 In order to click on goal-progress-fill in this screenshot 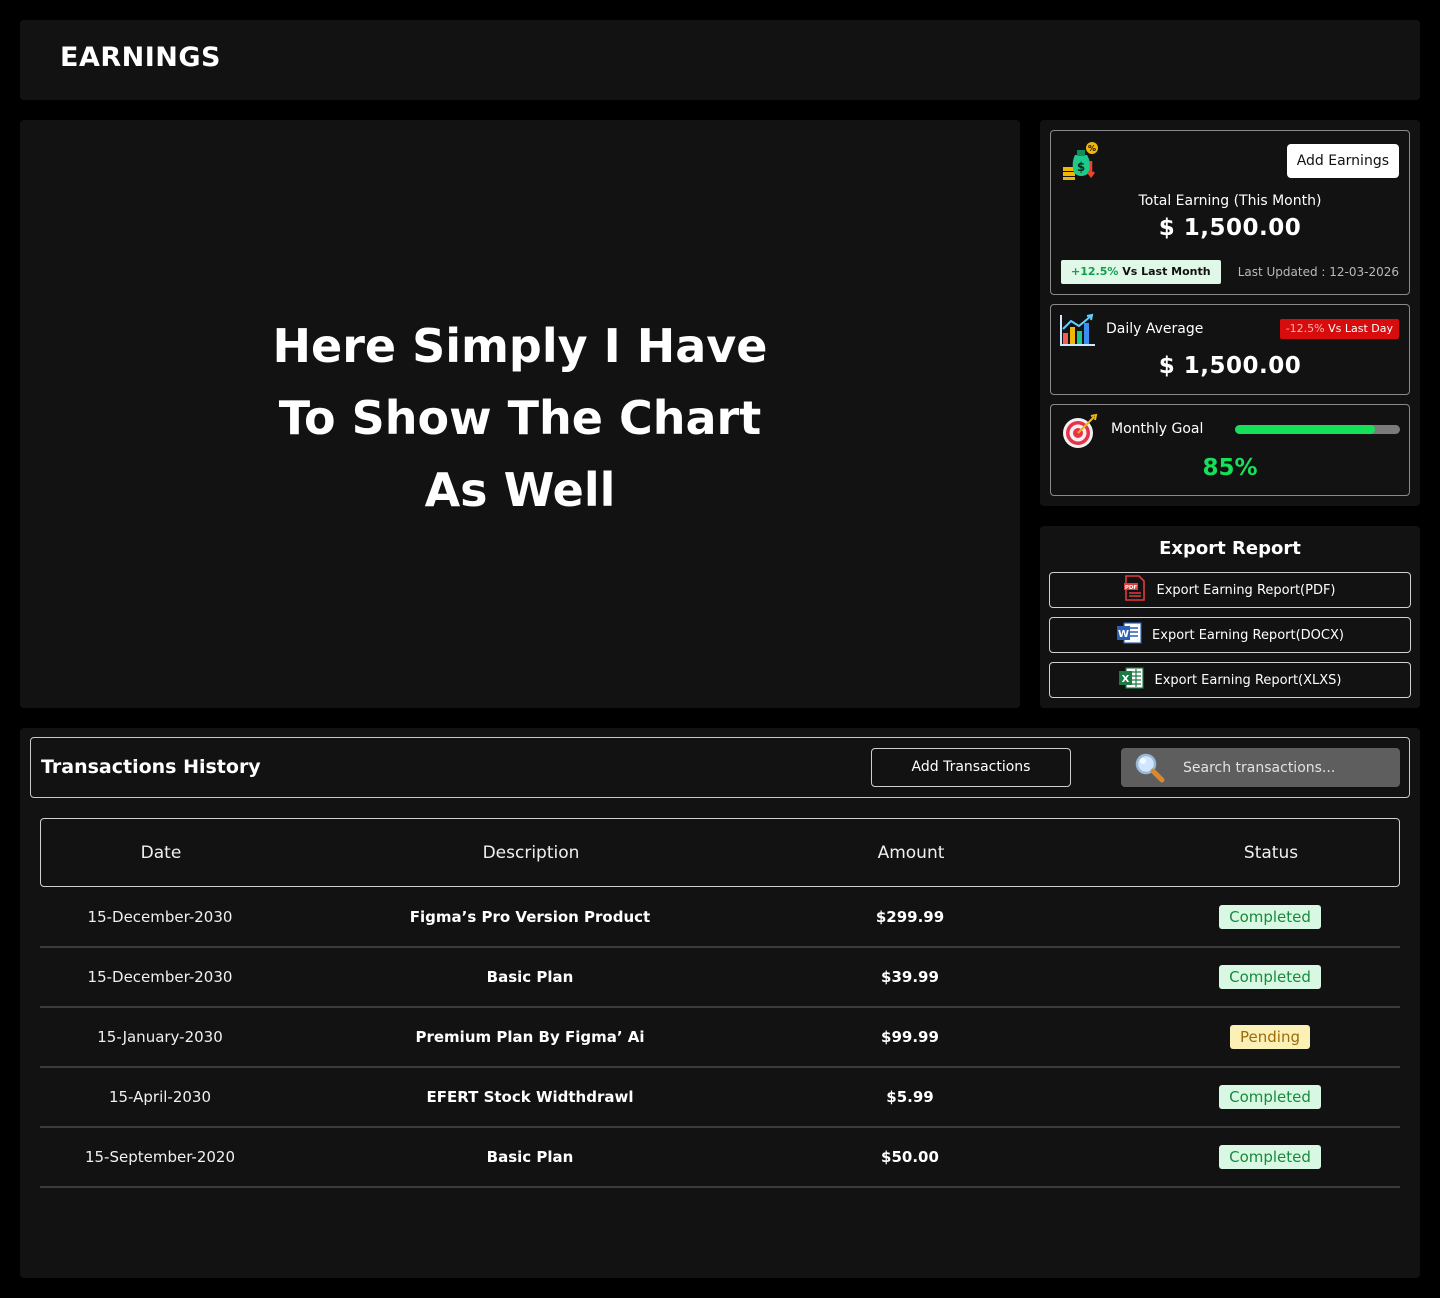, I will do `click(1305, 429)`.